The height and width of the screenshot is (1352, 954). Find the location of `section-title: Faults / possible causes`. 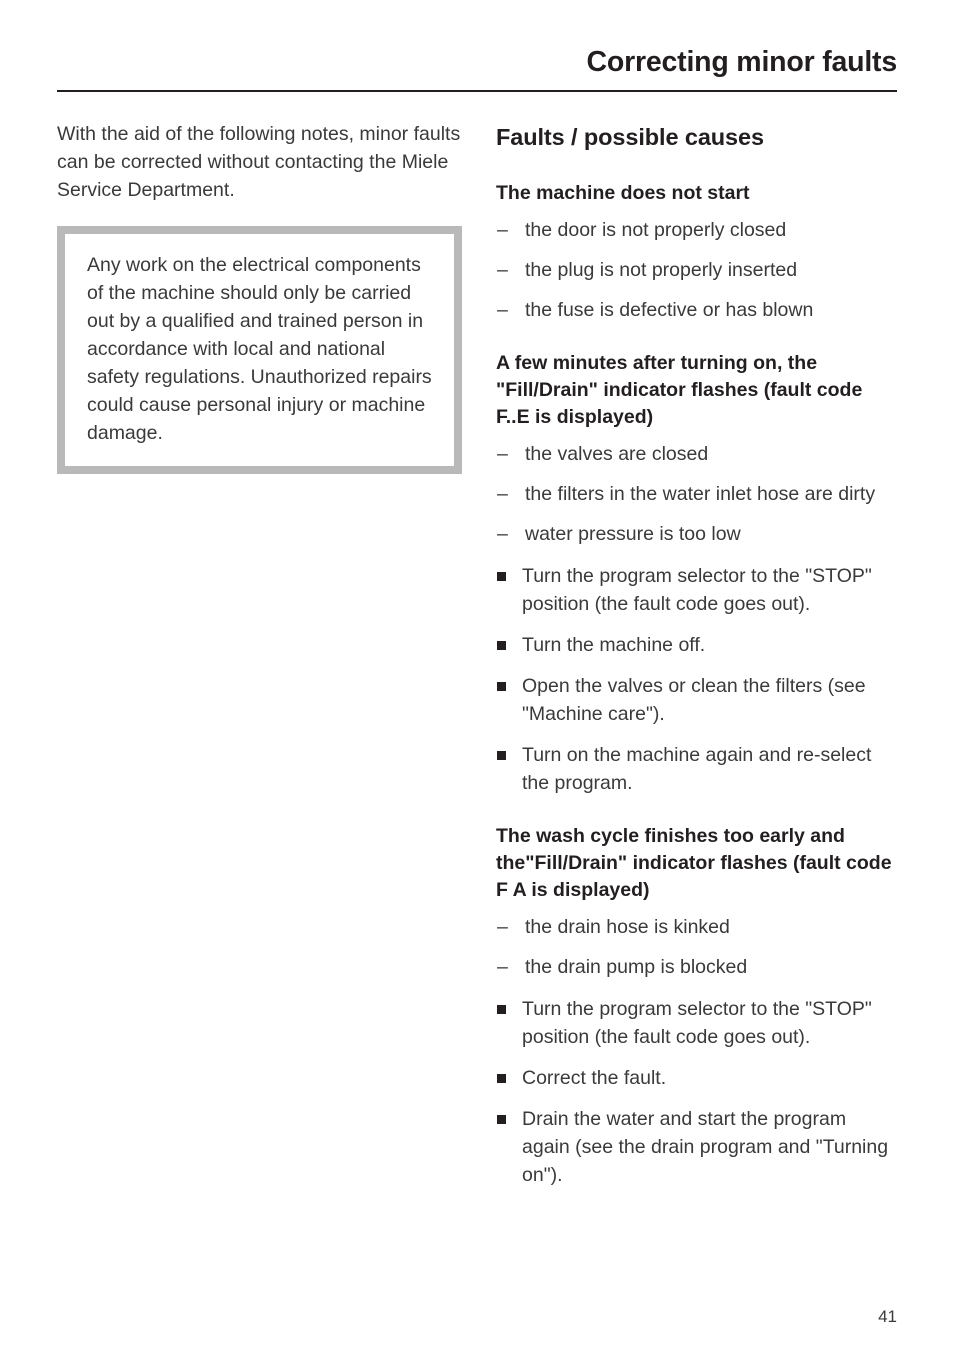

section-title: Faults / possible causes is located at coordinates (630, 137).